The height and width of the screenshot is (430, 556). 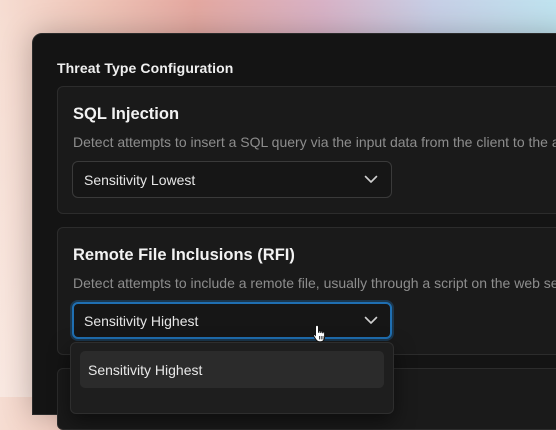 What do you see at coordinates (141, 321) in the screenshot?
I see `select-value: Sensitivity Highest` at bounding box center [141, 321].